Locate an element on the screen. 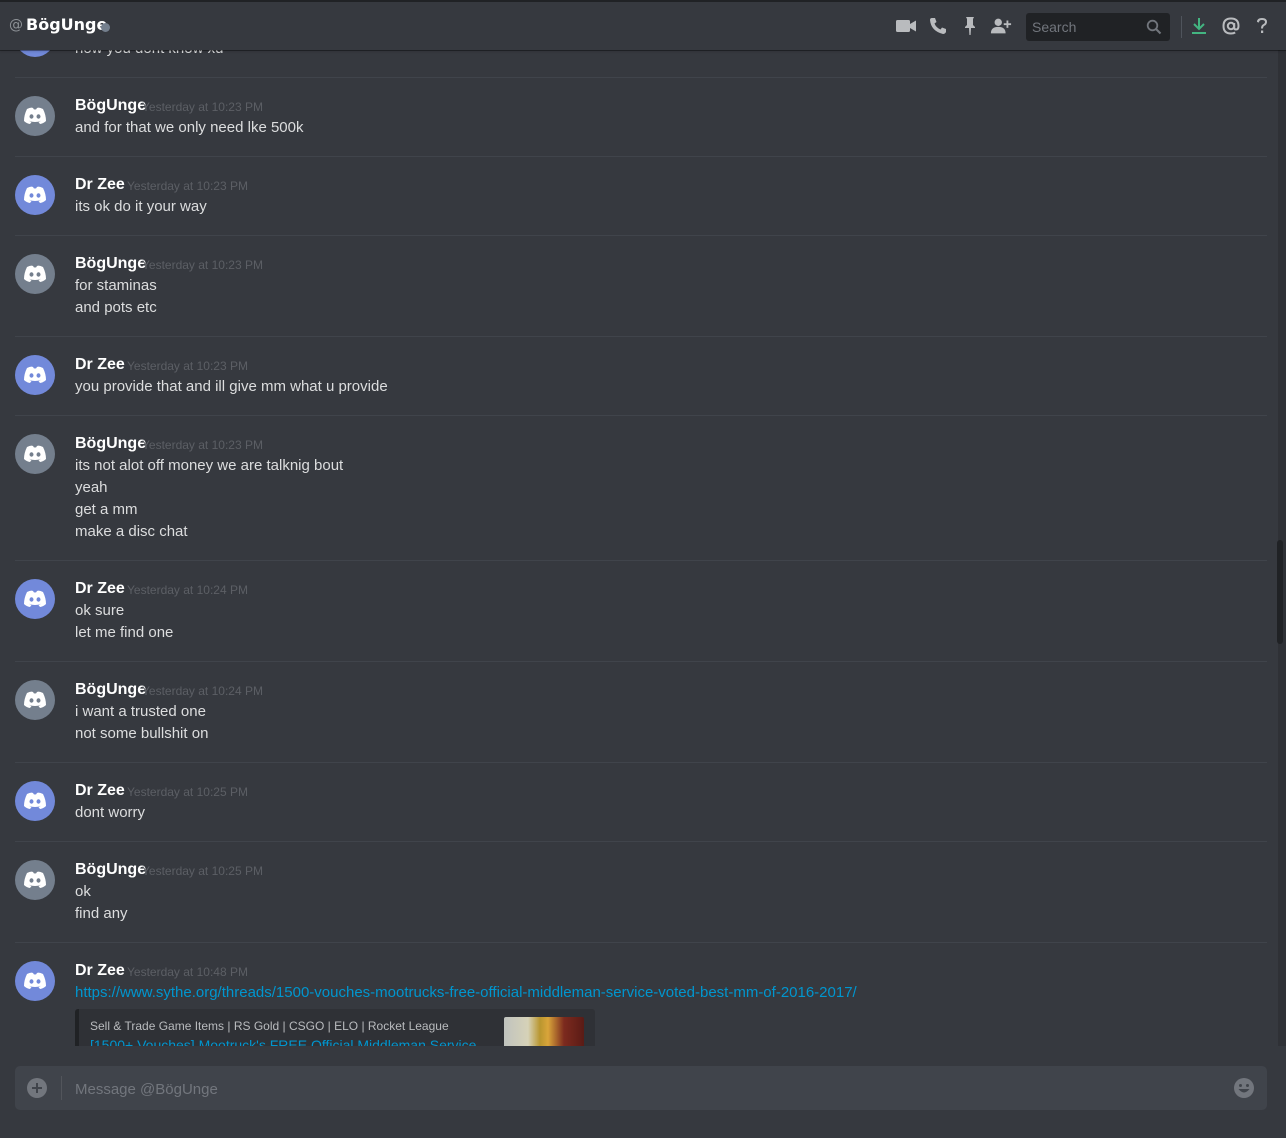 The image size is (1286, 1138). message-text: ok sure is located at coordinates (100, 610).